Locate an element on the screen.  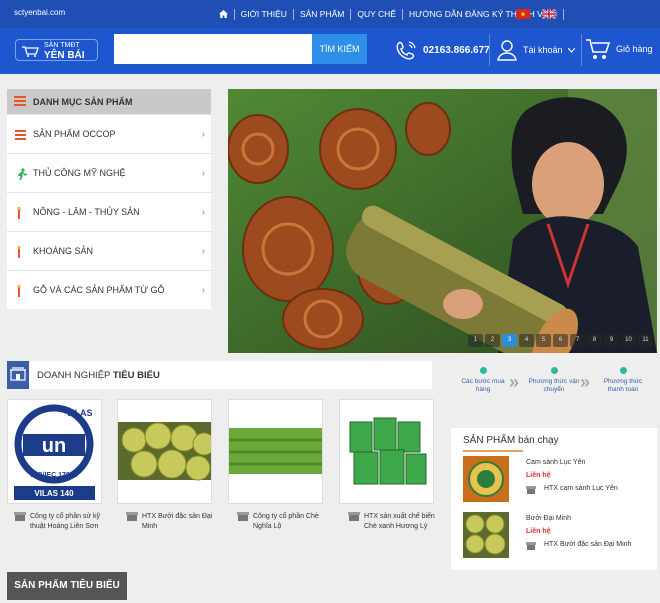
uk-flag-icon is located at coordinates (549, 14).